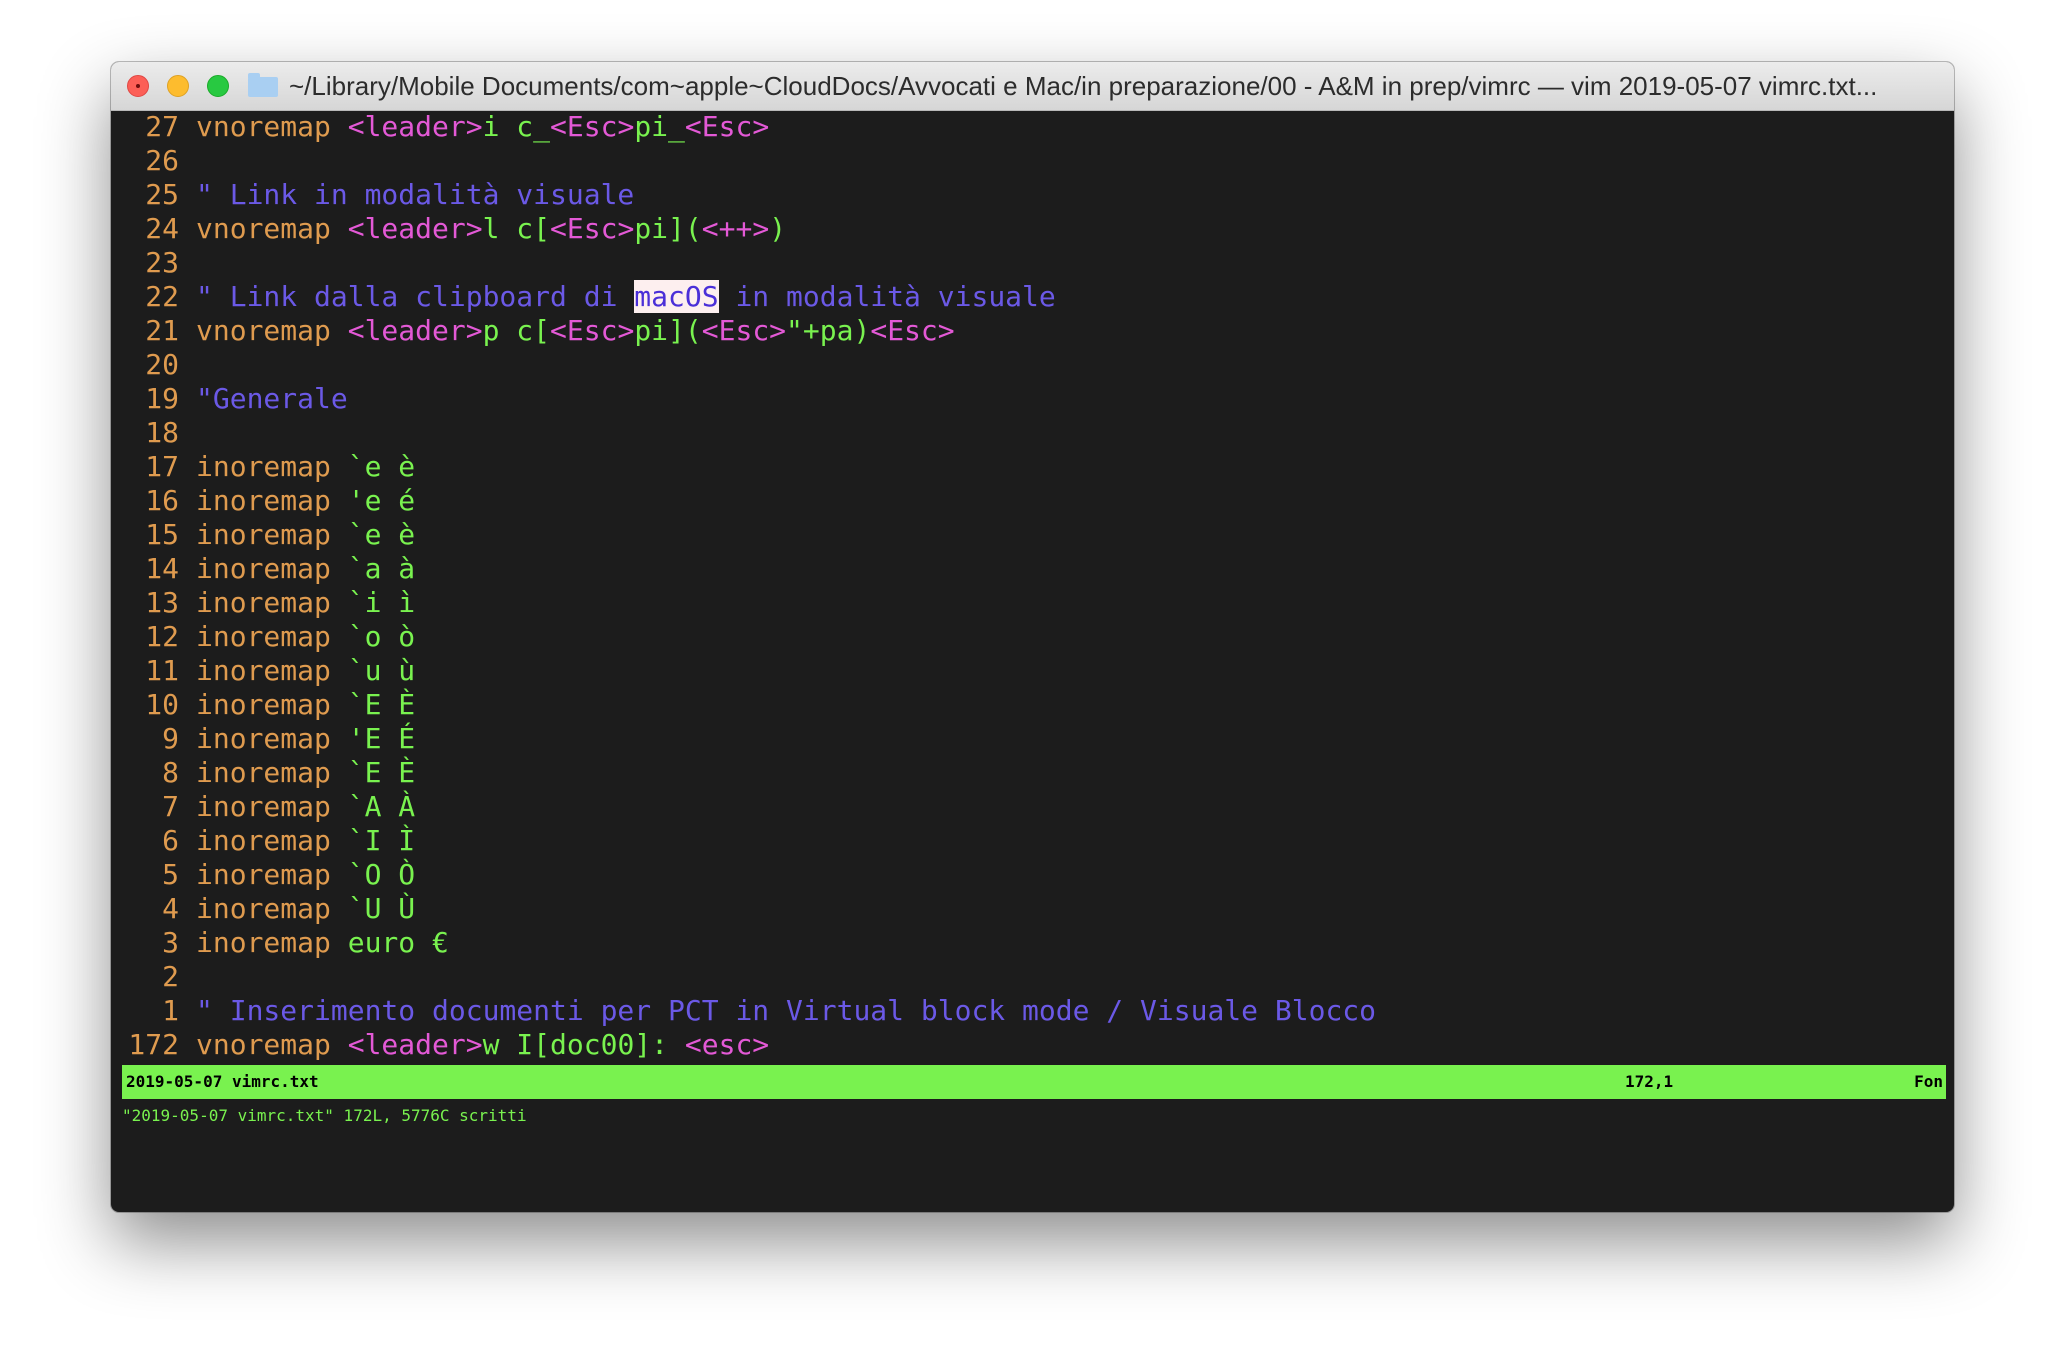  I want to click on code-token: `o ò, so click(381, 636).